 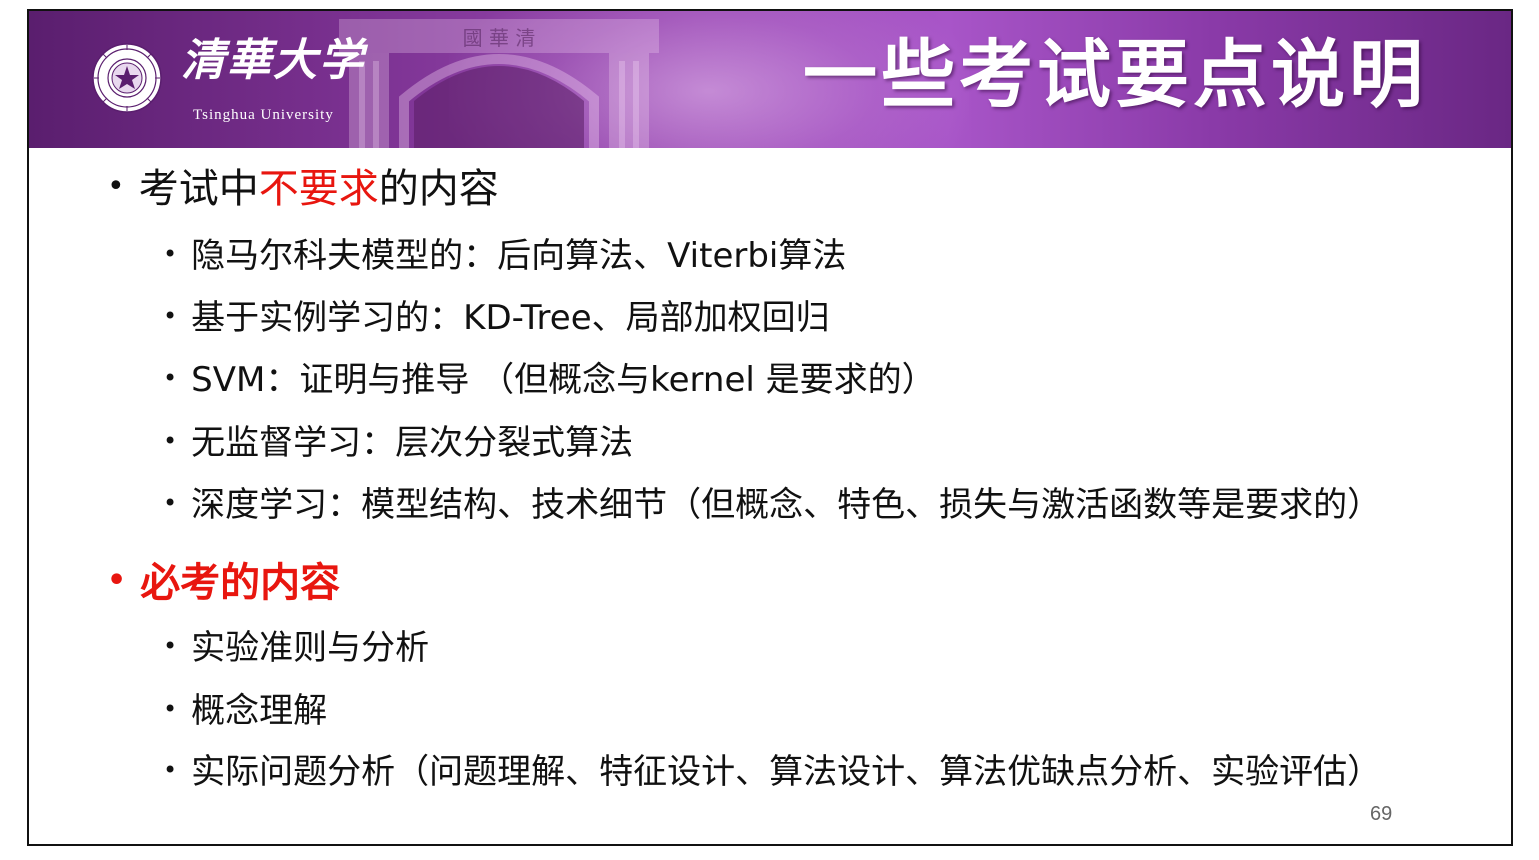 I want to click on list-item: • 概念理解, so click(x=245, y=711).